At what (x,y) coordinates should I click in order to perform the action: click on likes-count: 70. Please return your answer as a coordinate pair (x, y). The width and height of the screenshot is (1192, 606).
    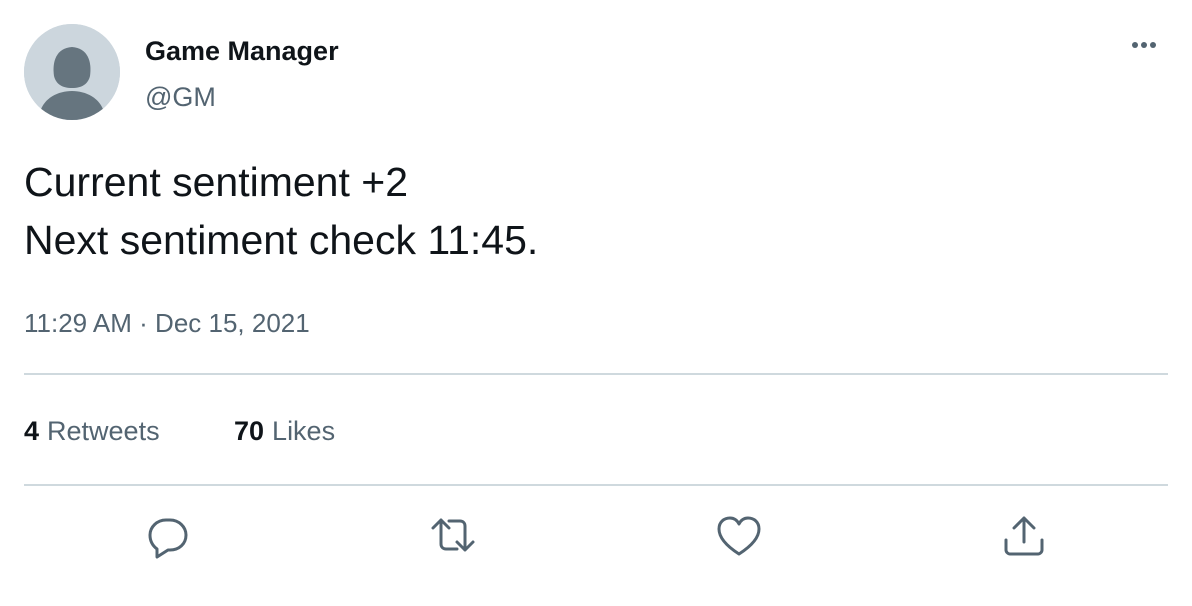
    Looking at the image, I should click on (249, 431).